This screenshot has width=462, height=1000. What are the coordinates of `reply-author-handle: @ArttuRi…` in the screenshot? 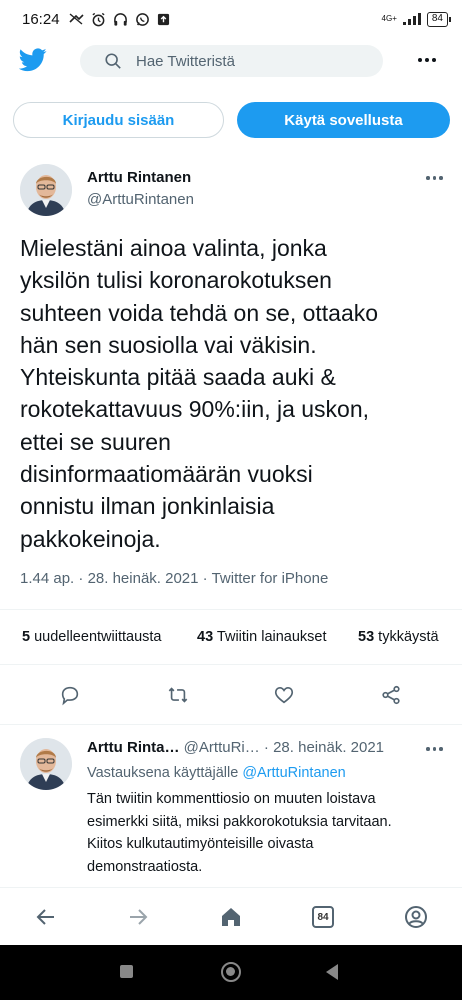 It's located at (222, 747).